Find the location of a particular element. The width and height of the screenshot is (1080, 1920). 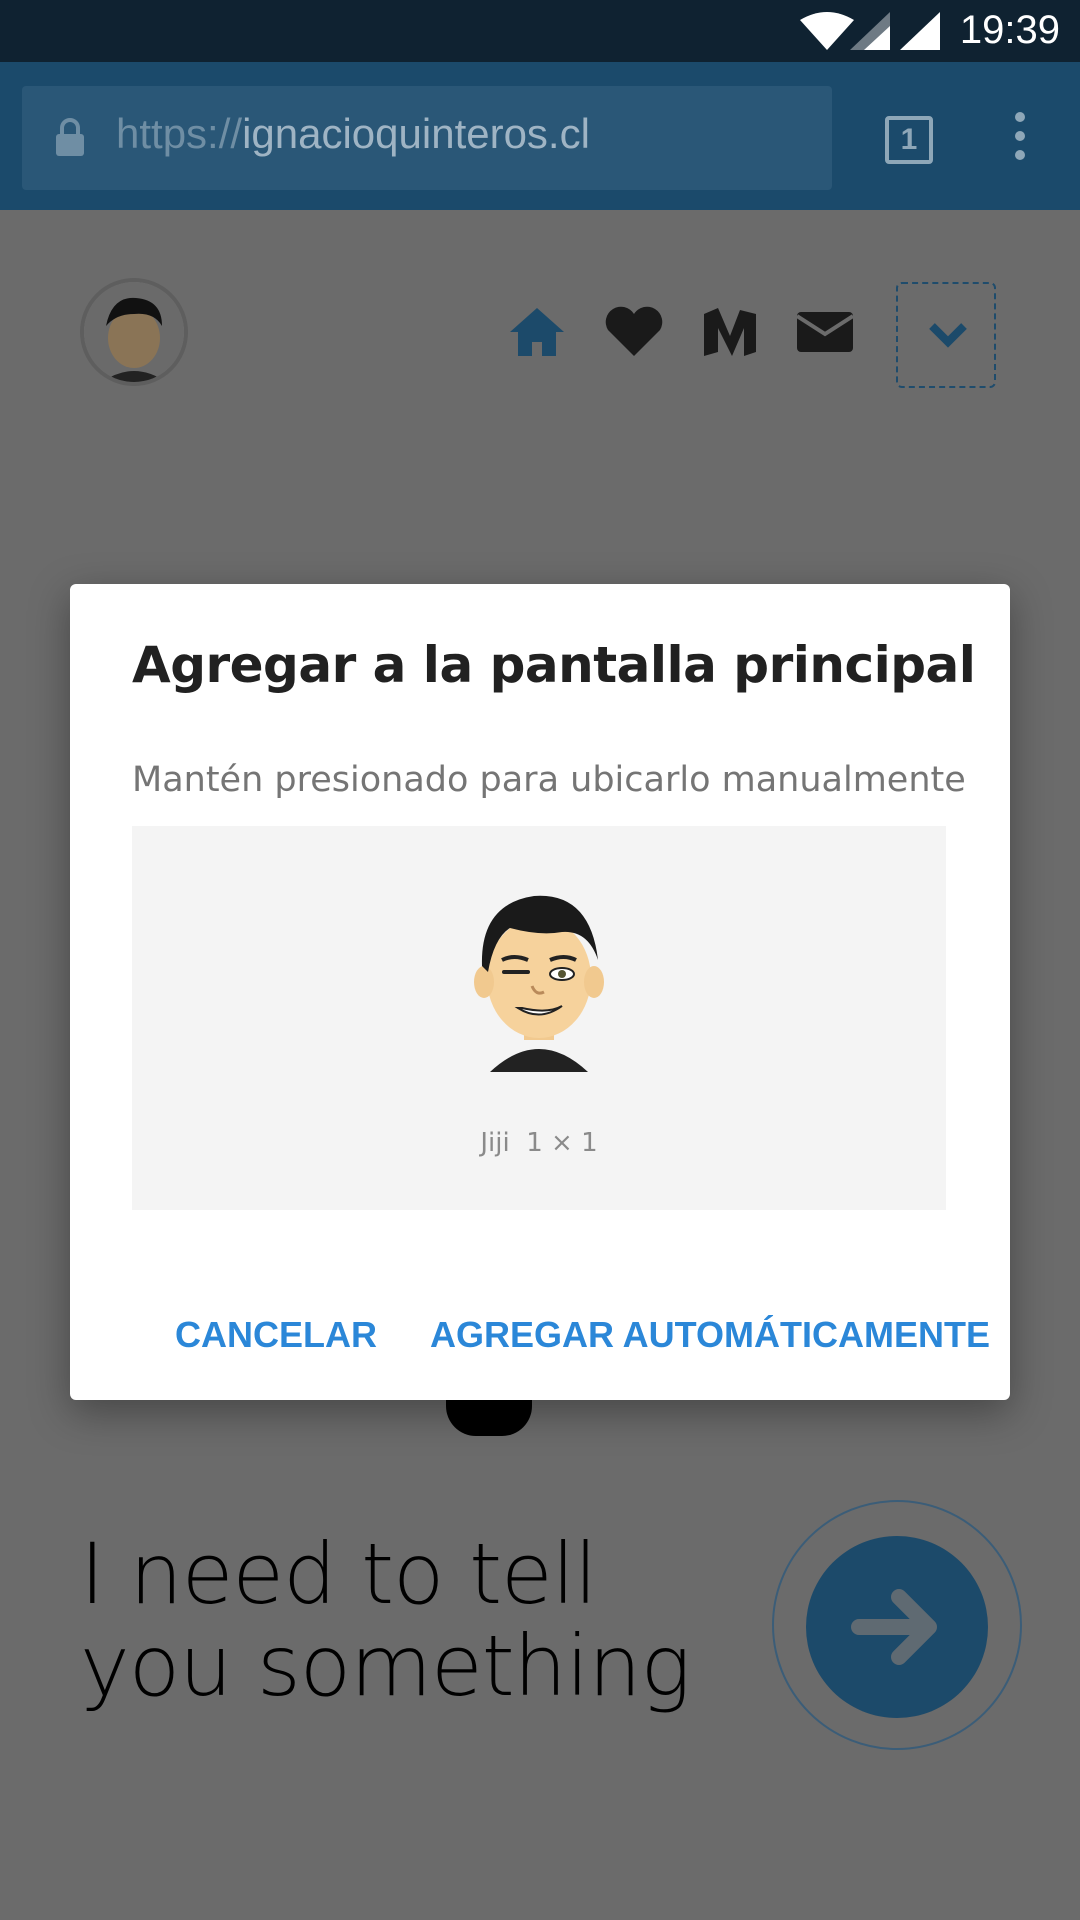

status-bar: 19:39 is located at coordinates (540, 31).